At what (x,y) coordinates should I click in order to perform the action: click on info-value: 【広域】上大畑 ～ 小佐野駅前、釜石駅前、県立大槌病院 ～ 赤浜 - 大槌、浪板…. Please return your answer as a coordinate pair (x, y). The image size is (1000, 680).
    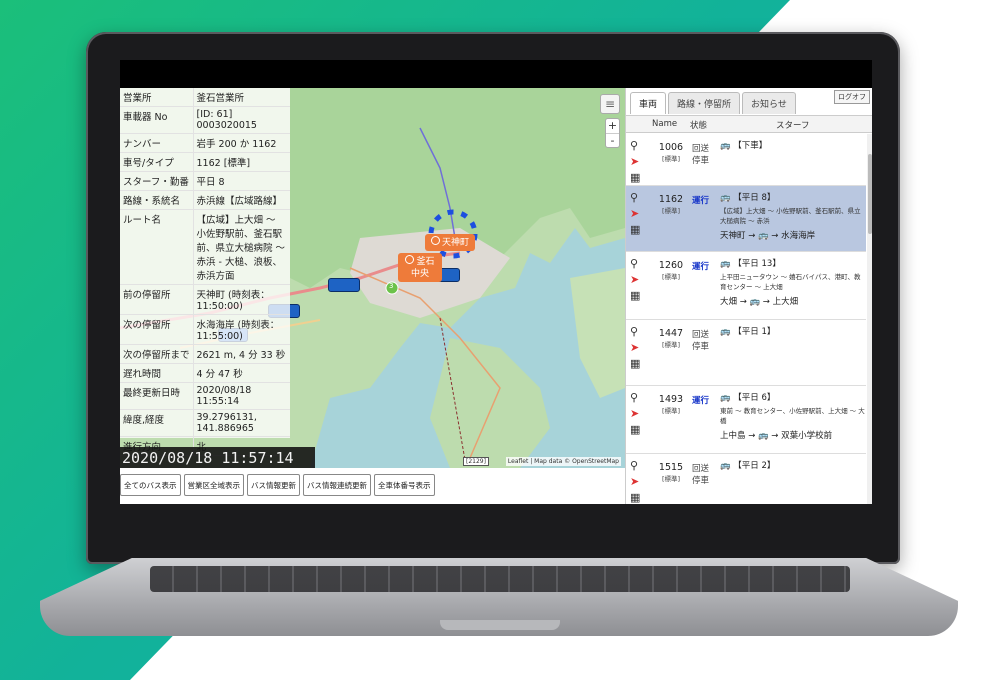
    Looking at the image, I should click on (241, 247).